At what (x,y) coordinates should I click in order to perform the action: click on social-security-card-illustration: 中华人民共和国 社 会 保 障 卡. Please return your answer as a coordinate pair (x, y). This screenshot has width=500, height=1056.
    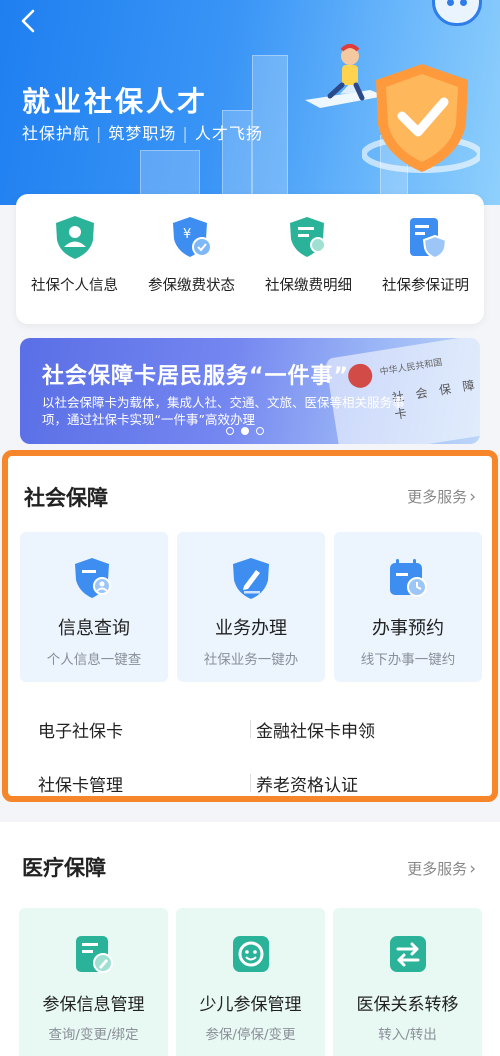
    Looking at the image, I should click on (402, 391).